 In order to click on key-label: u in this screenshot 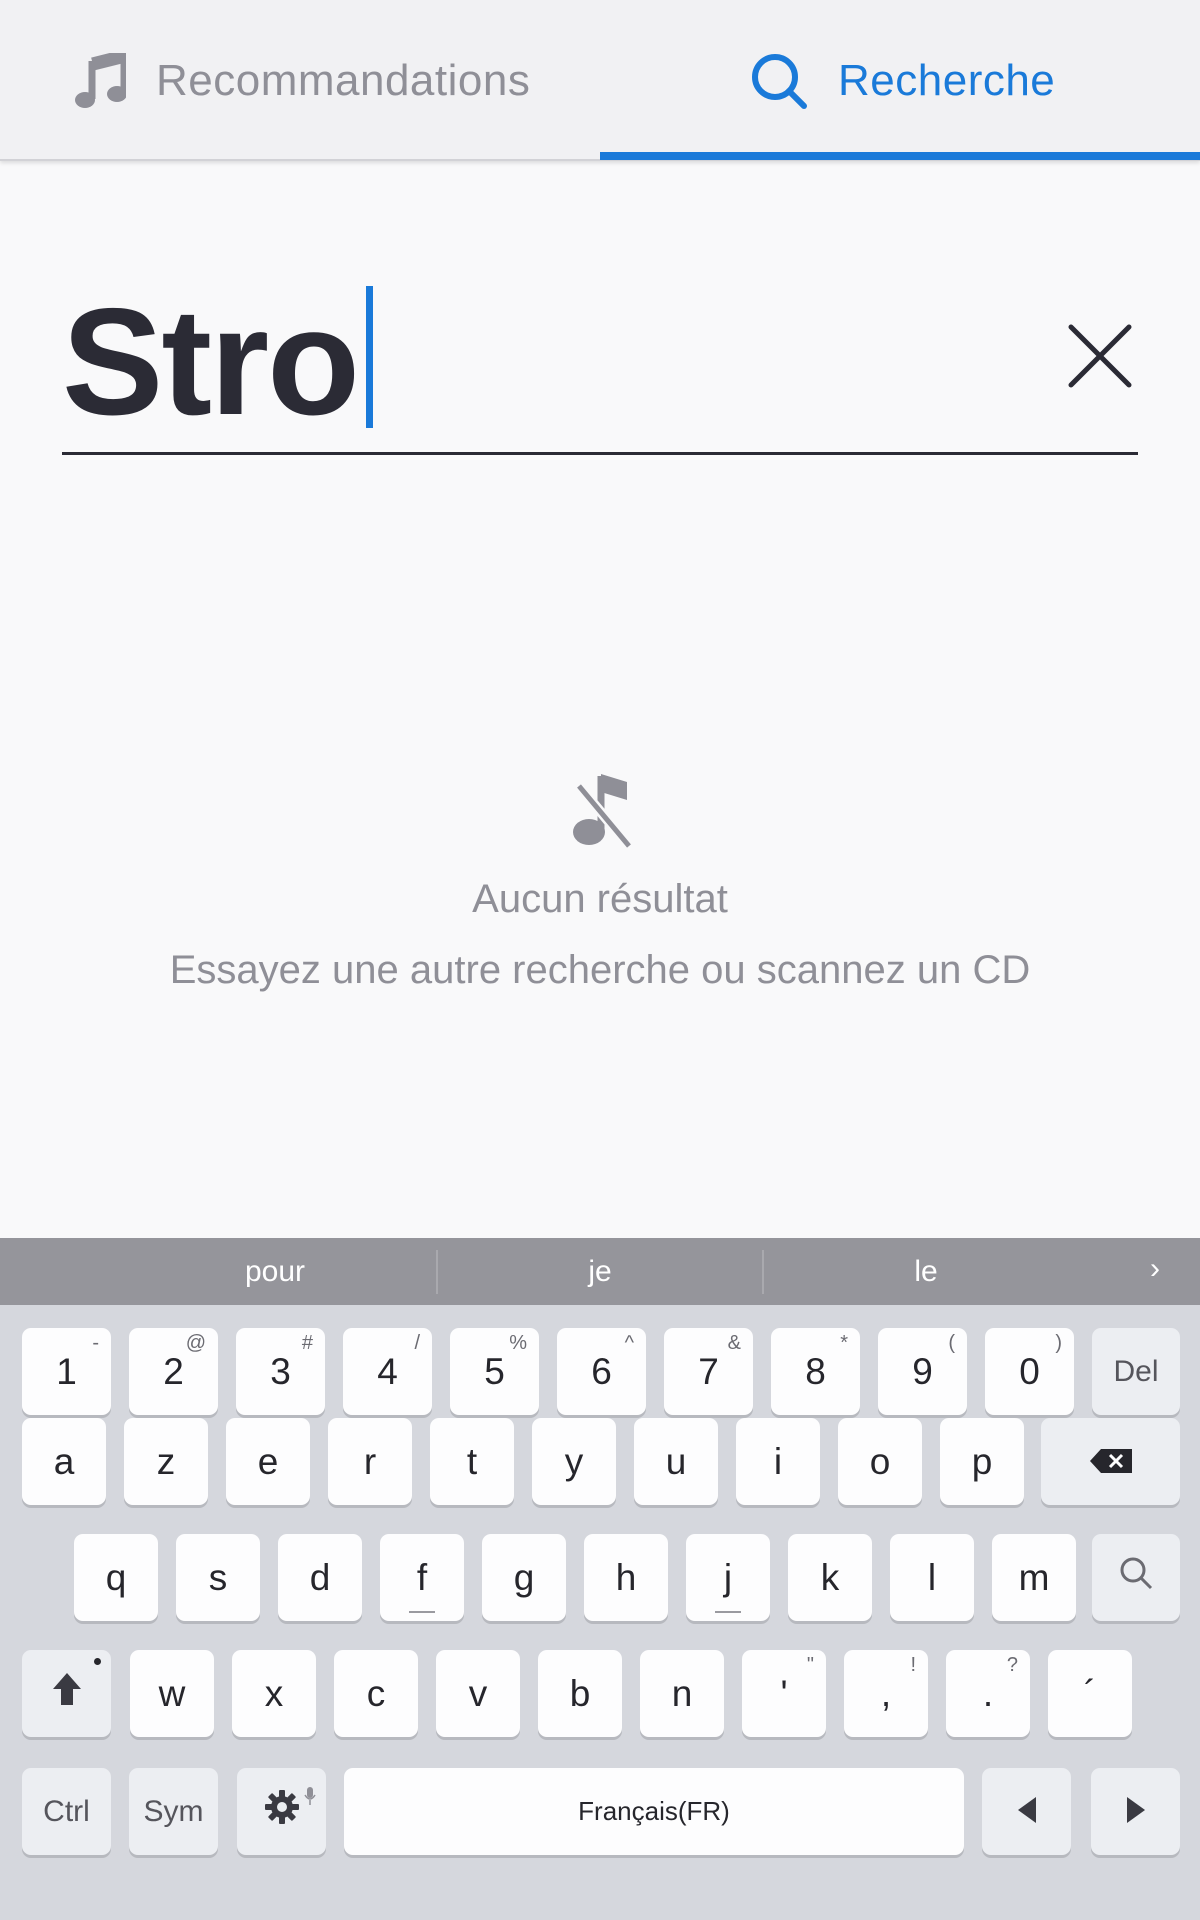, I will do `click(676, 1461)`.